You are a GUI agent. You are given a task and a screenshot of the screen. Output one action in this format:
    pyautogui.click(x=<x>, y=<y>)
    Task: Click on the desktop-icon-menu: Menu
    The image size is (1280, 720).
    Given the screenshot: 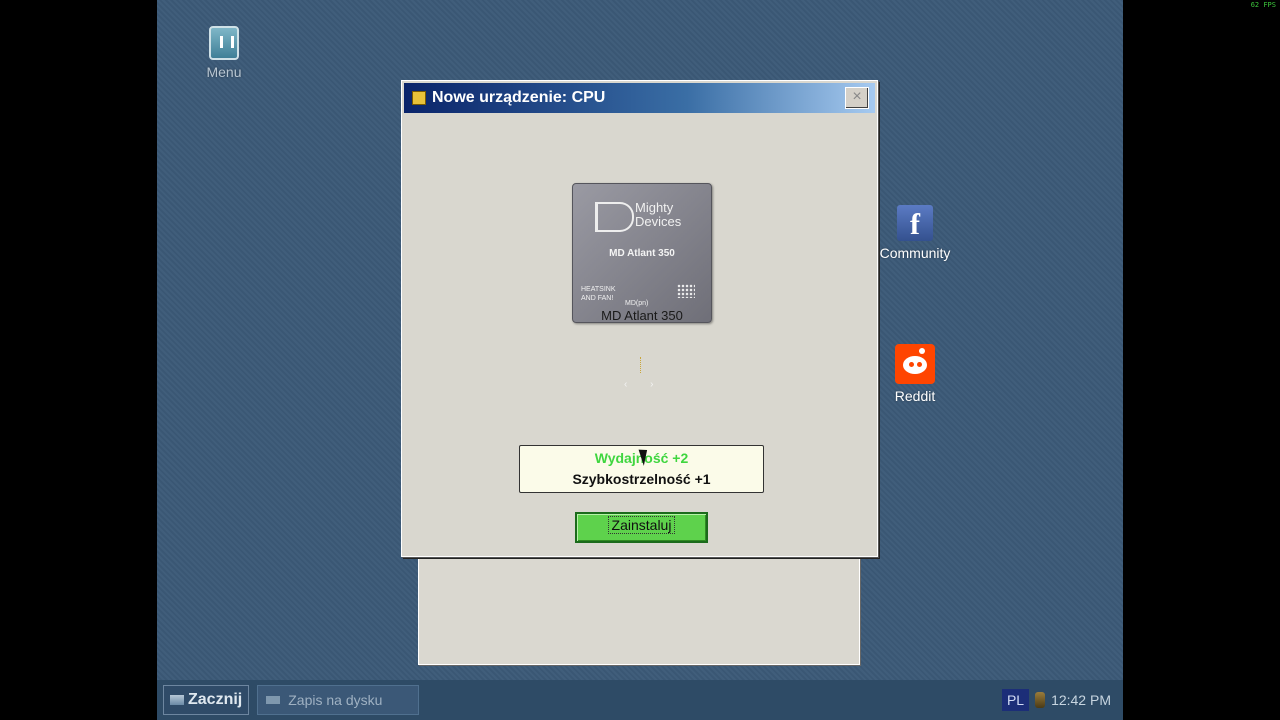 What is the action you would take?
    pyautogui.click(x=224, y=53)
    